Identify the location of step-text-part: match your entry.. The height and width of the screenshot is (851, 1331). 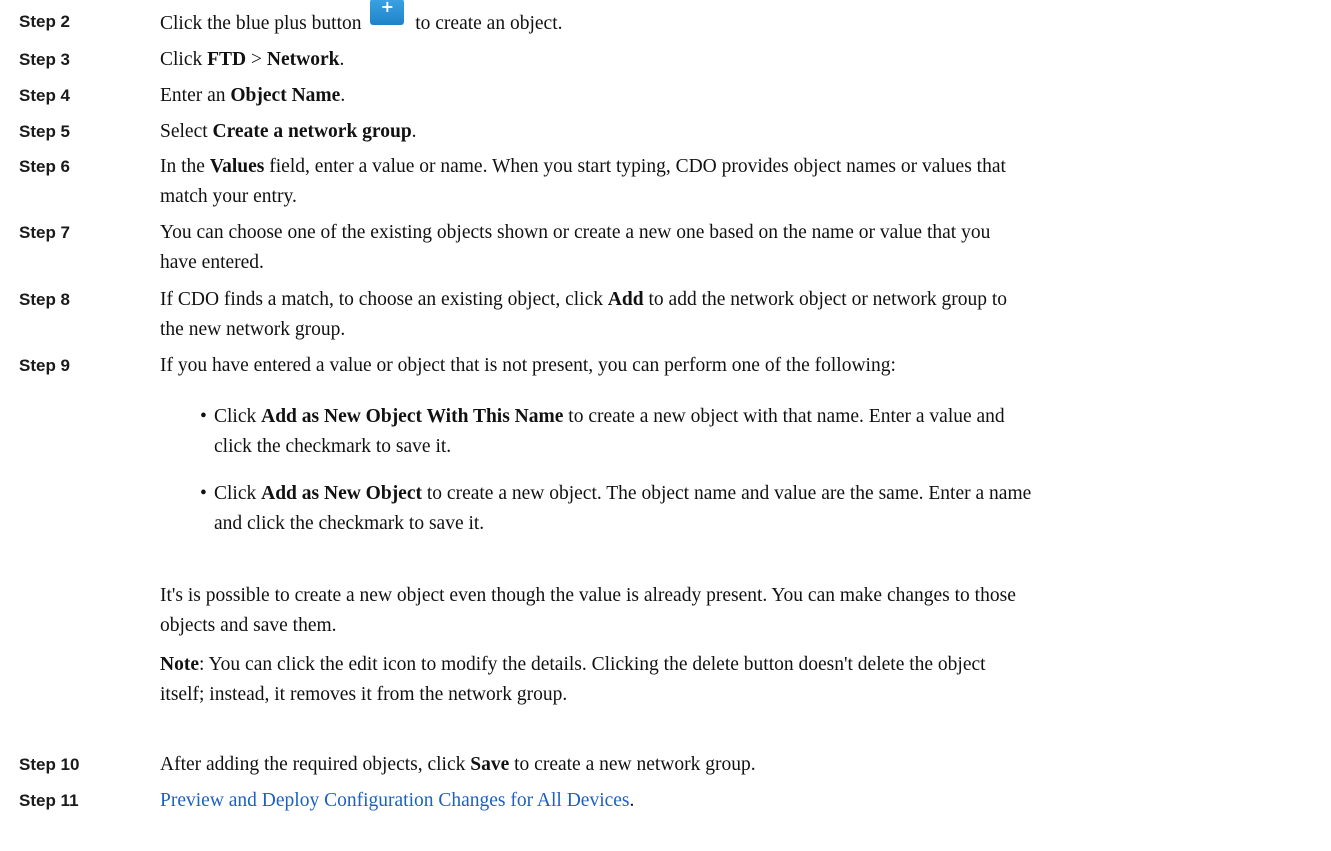
(228, 196).